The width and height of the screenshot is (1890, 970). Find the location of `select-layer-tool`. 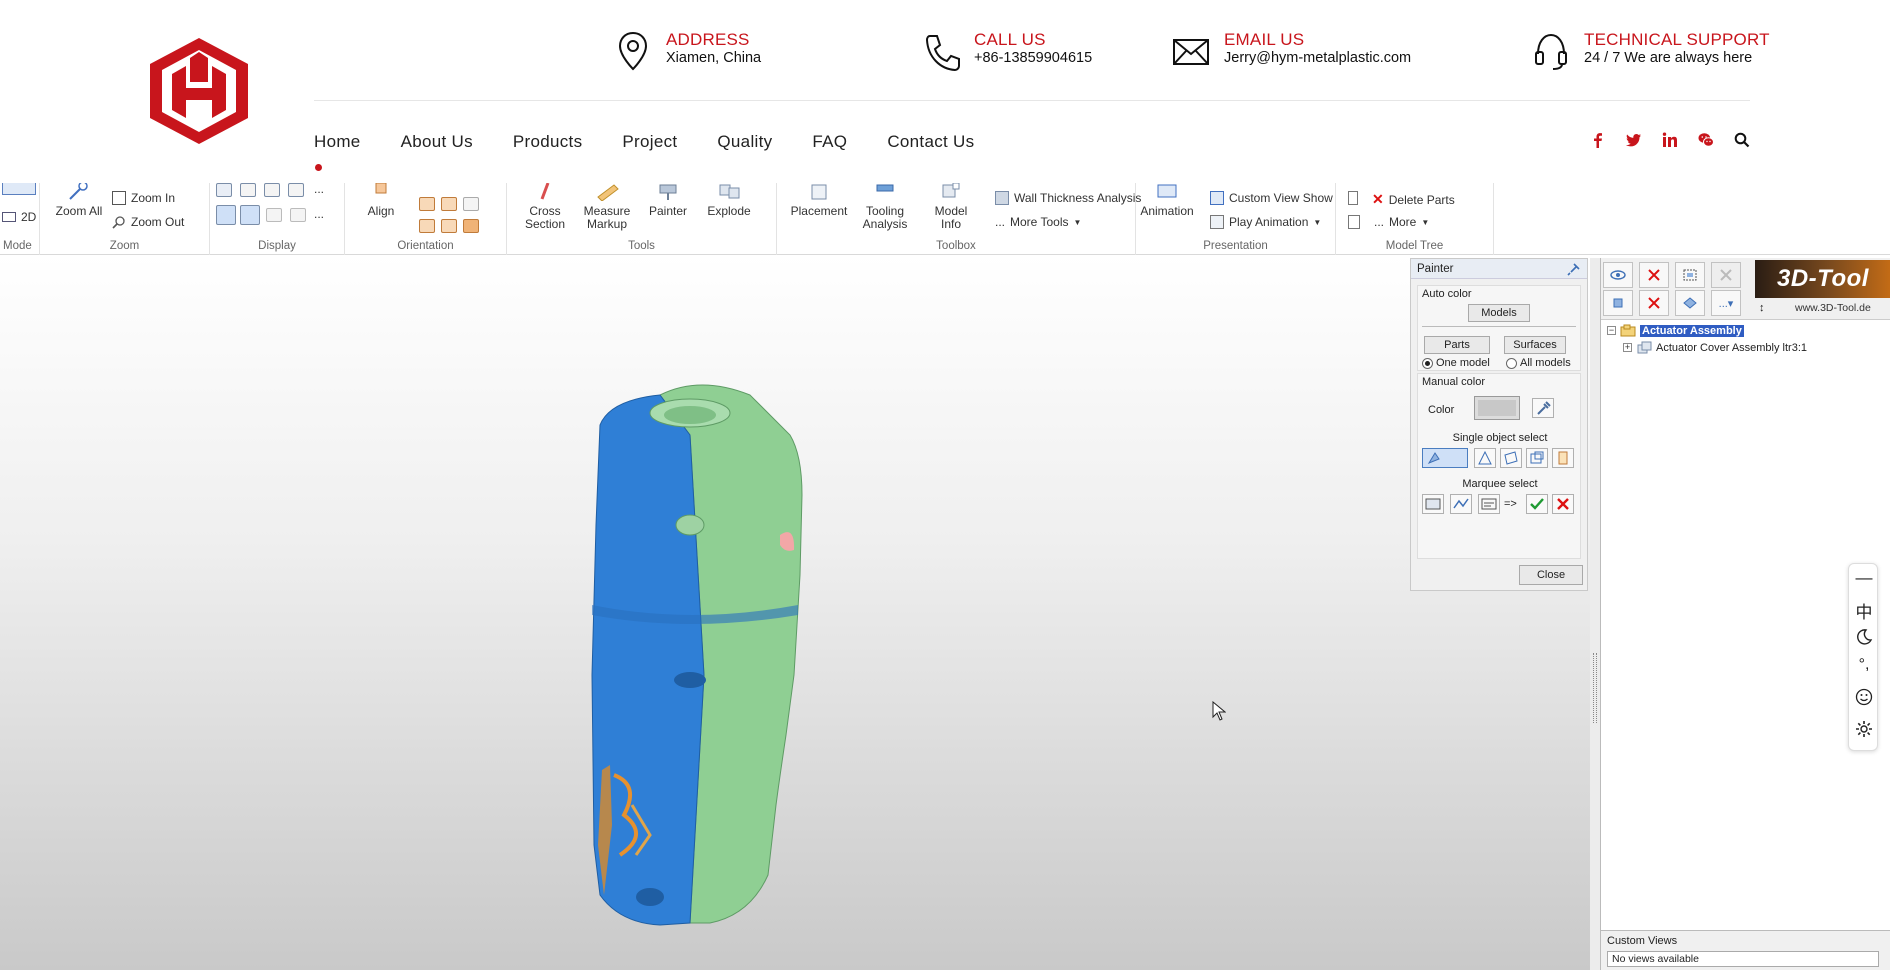

select-layer-tool is located at coordinates (1563, 458).